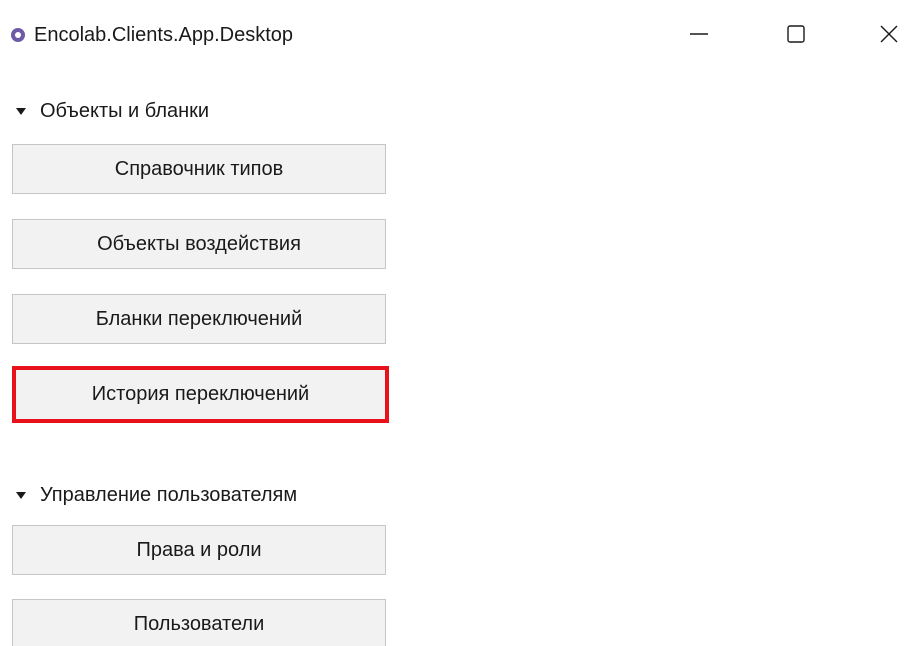  I want to click on minimize-icon, so click(699, 34).